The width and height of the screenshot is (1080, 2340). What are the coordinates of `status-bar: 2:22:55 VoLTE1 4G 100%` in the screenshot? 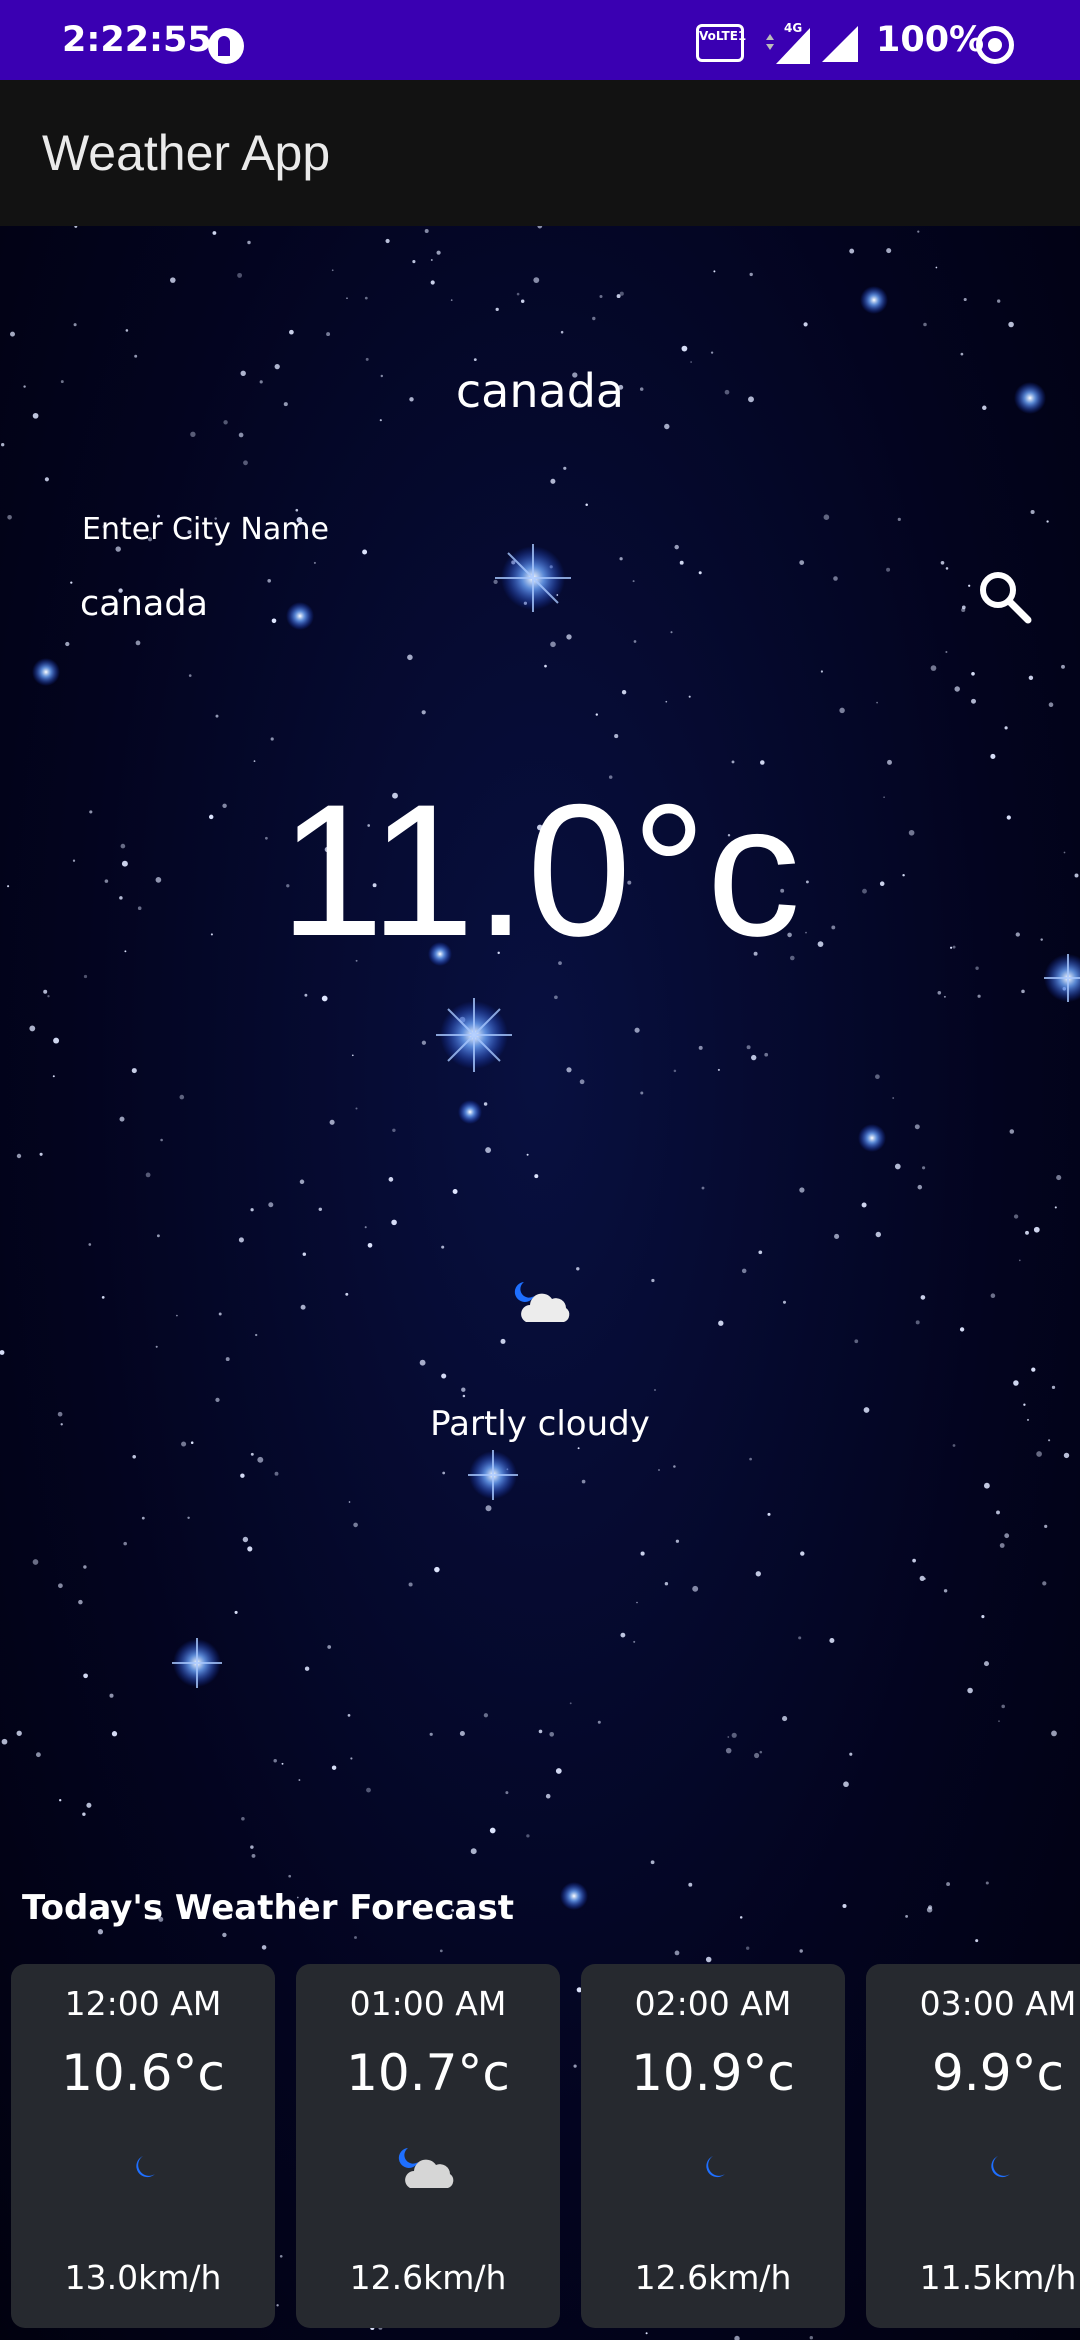 It's located at (540, 40).